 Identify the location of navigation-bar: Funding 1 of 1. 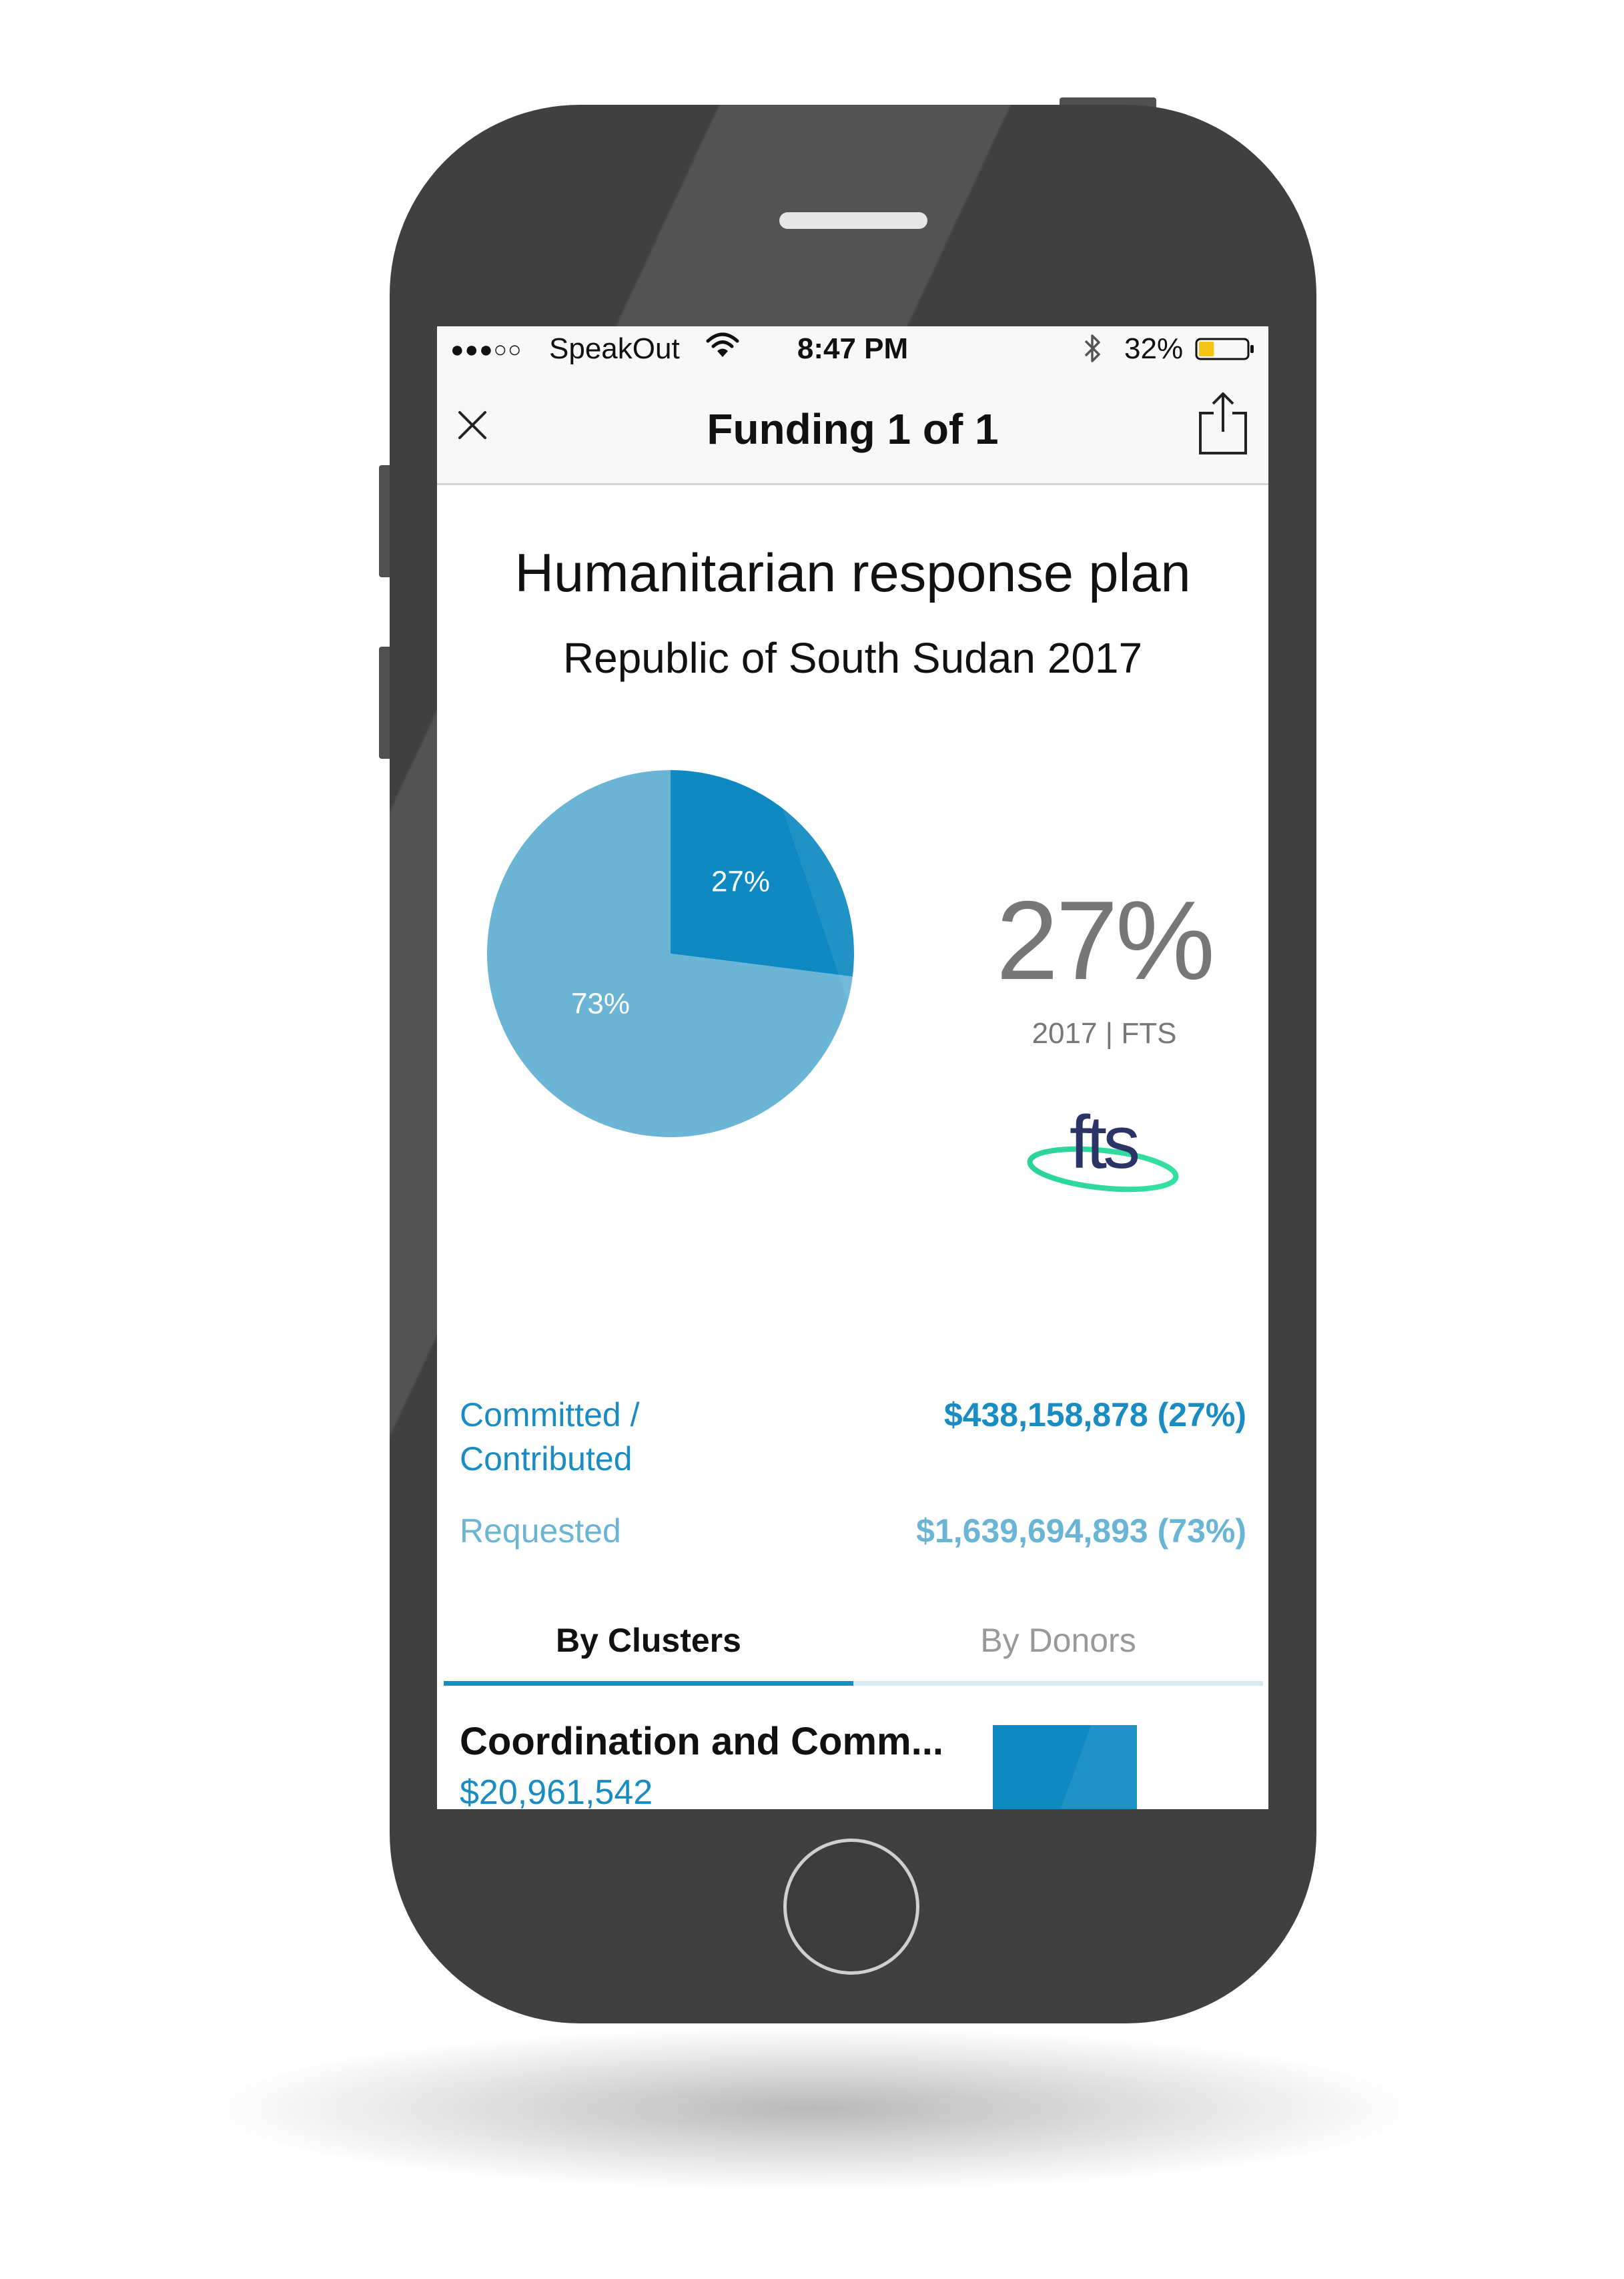
(852, 429).